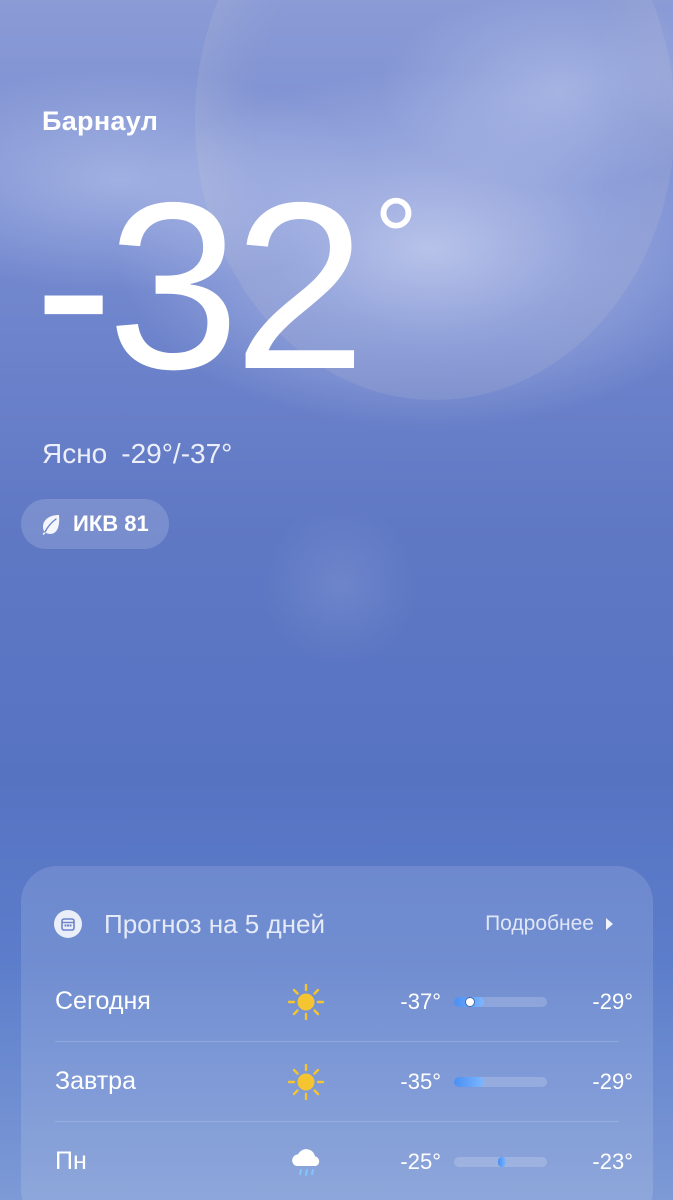 The height and width of the screenshot is (1200, 673). Describe the element at coordinates (612, 1161) in the screenshot. I see `forecast-high: -23°` at that location.